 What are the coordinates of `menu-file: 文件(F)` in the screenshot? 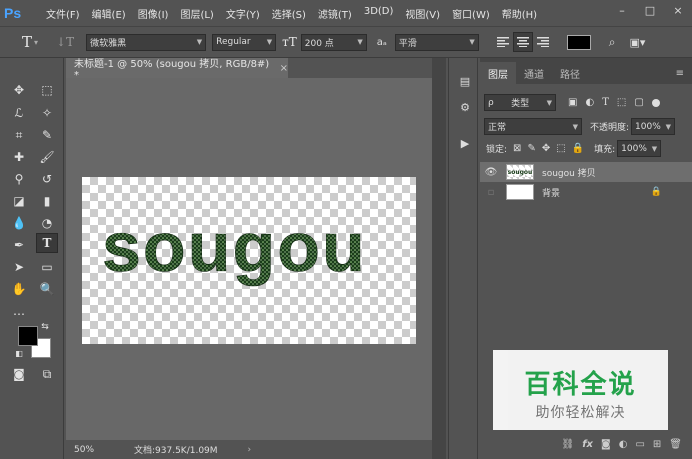 It's located at (63, 13).